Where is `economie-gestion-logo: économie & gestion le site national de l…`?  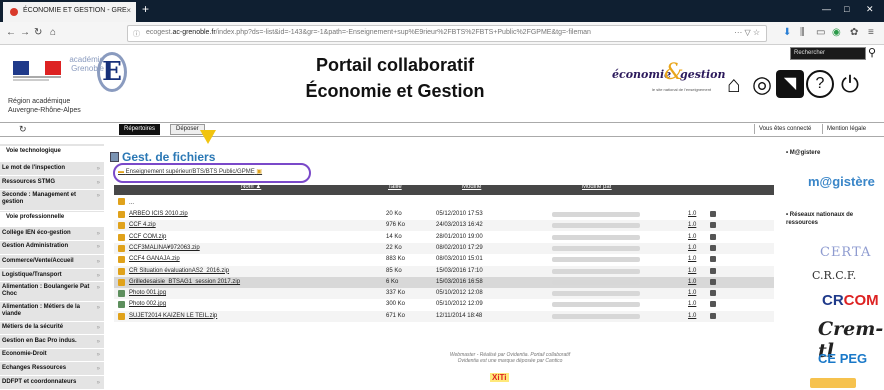
economie-gestion-logo: économie & gestion le site national de l… is located at coordinates (668, 80).